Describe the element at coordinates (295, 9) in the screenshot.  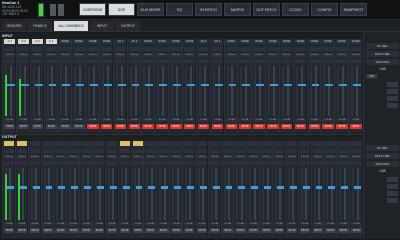
I see `tab-clock: CLOCK` at that location.